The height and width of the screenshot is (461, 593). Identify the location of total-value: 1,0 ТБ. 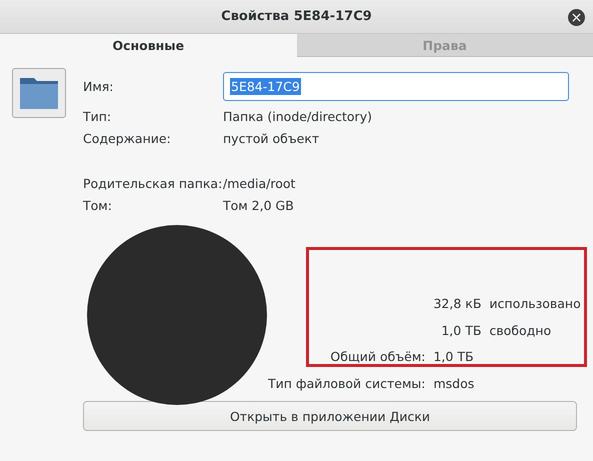
(454, 357).